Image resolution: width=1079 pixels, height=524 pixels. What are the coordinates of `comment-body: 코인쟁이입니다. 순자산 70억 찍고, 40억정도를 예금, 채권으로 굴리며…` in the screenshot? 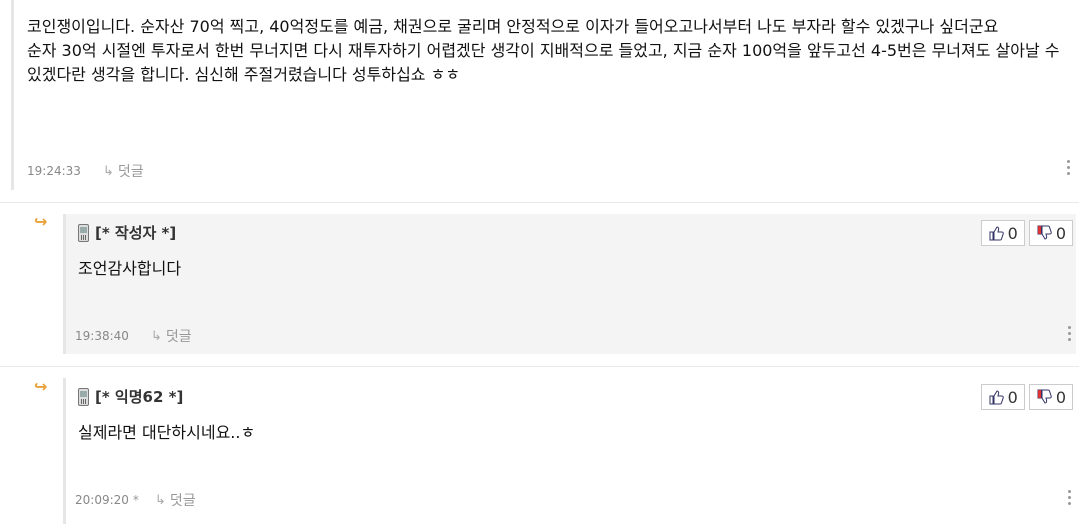 It's located at (549, 51).